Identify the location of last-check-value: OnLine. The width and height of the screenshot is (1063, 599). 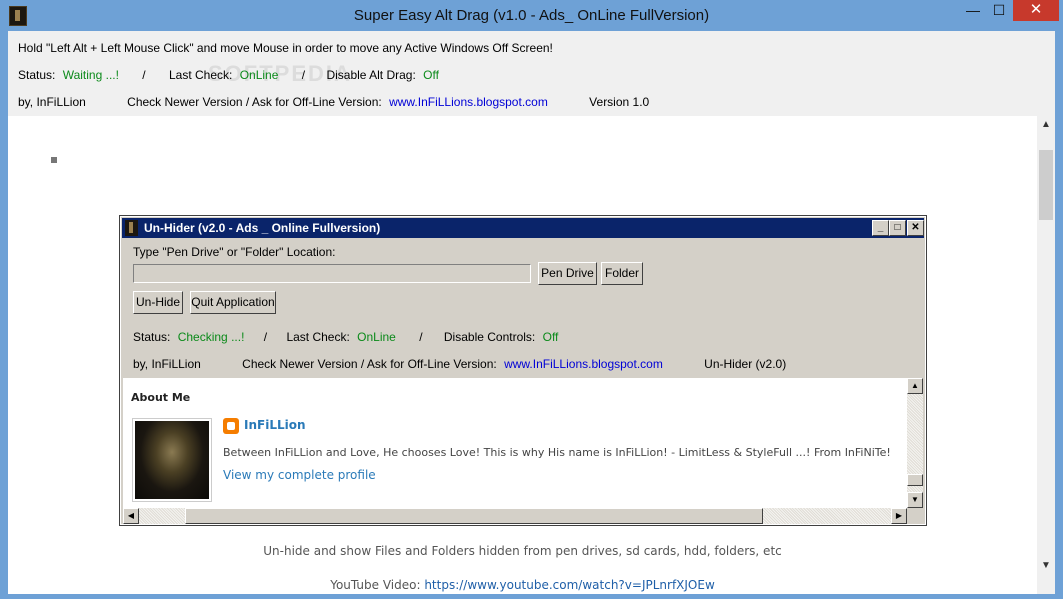
(259, 75).